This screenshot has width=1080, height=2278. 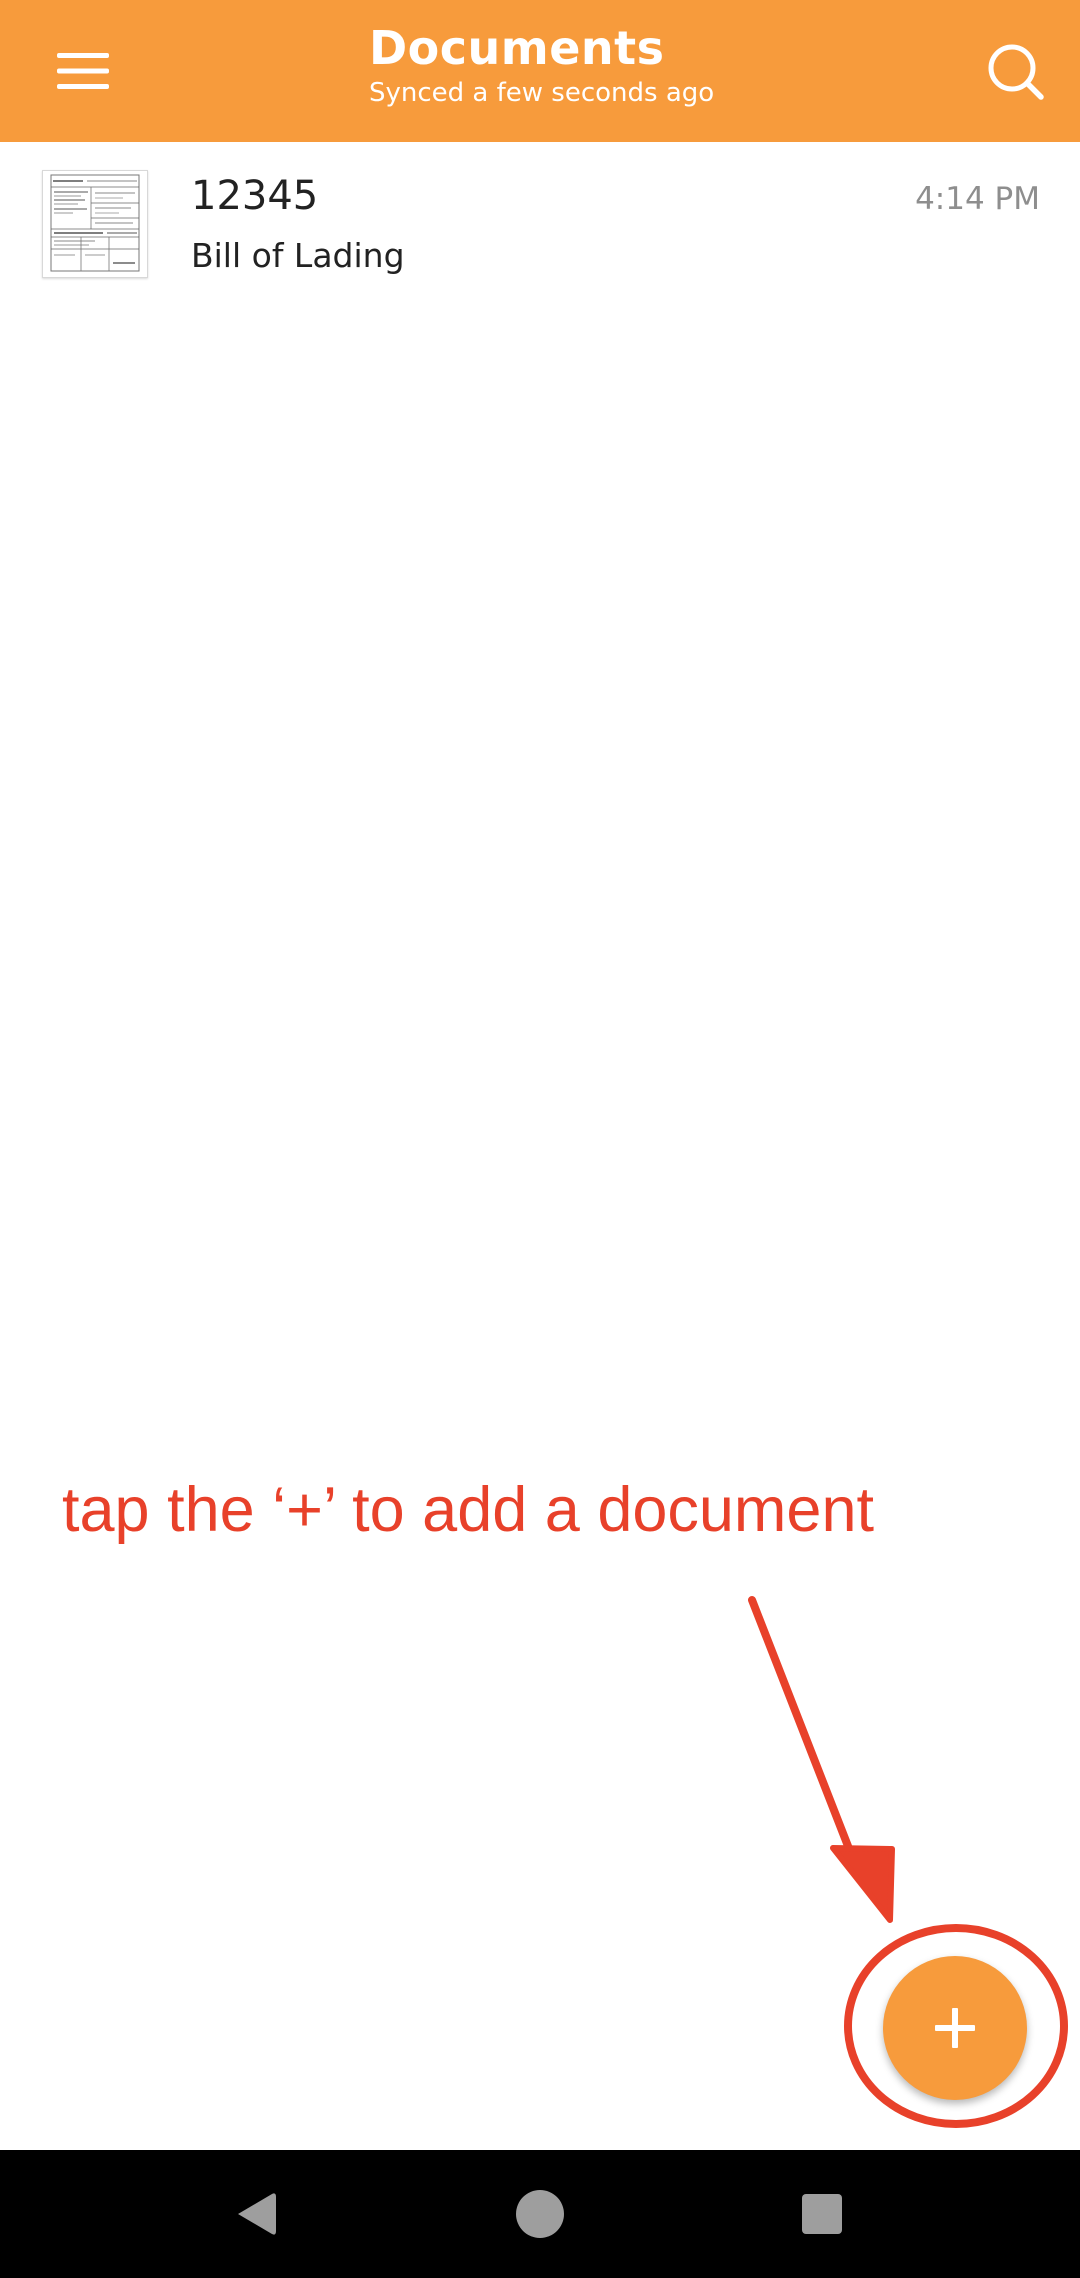 What do you see at coordinates (468, 1510) in the screenshot?
I see `instruction-annotation: tap the ‘+’ to add a document` at bounding box center [468, 1510].